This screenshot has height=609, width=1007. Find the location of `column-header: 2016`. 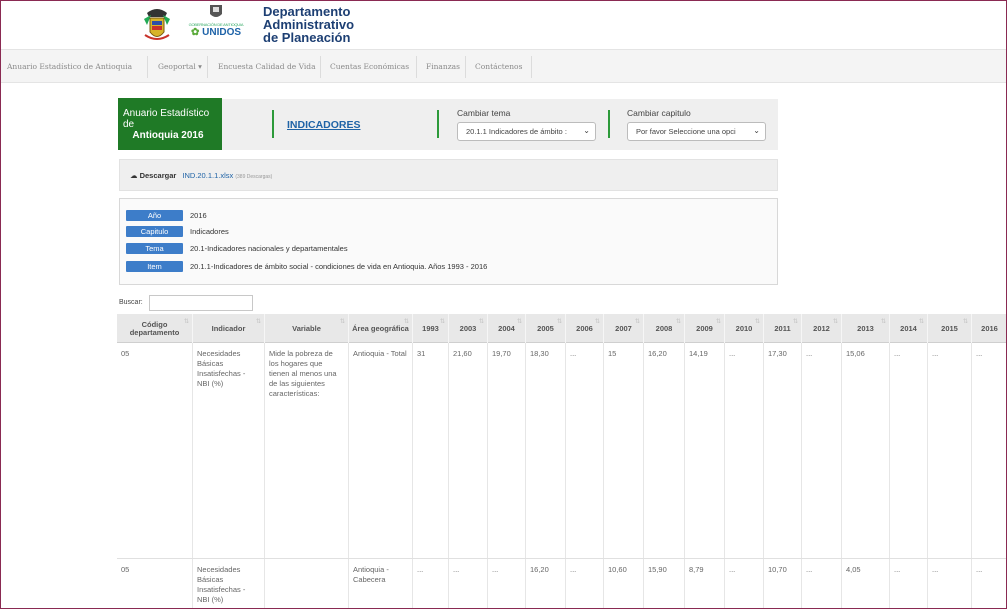

column-header: 2016 is located at coordinates (989, 328).